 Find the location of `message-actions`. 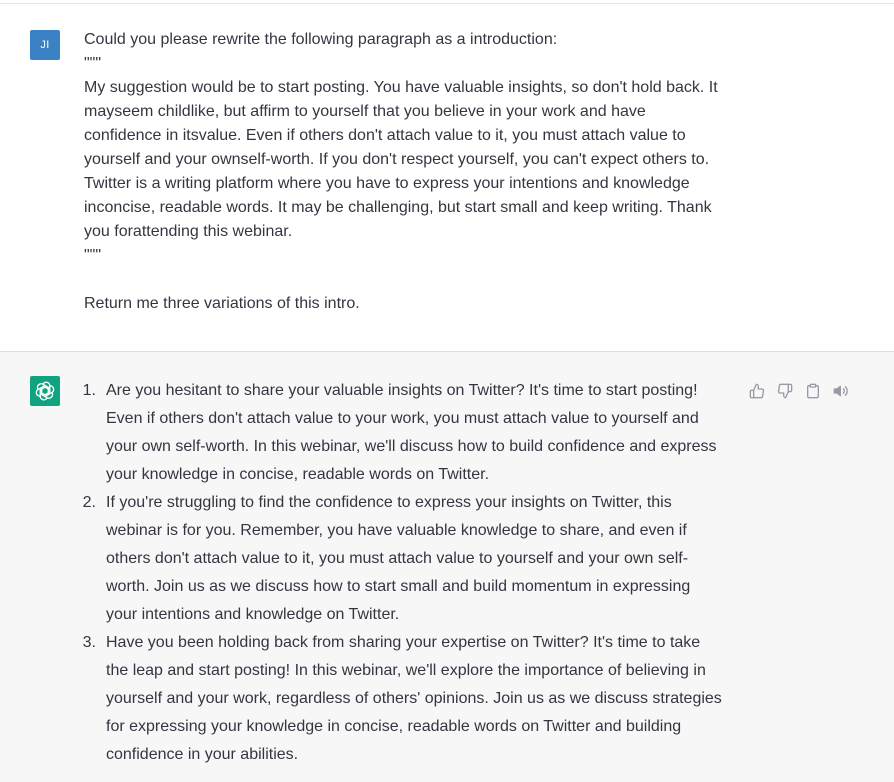

message-actions is located at coordinates (799, 391).